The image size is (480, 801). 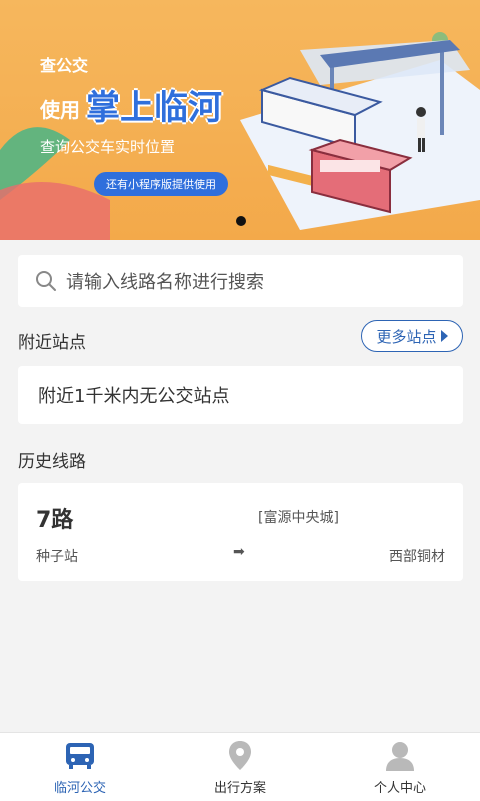 I want to click on search-icon, so click(x=46, y=281).